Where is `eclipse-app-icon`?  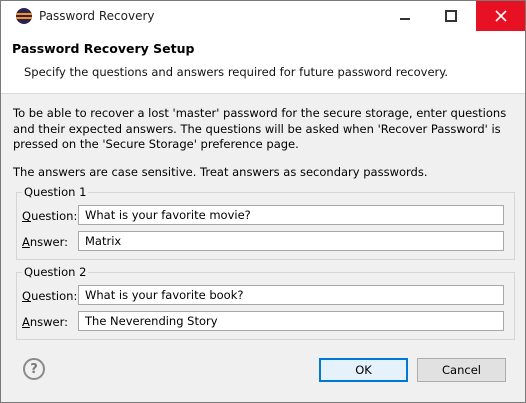
eclipse-app-icon is located at coordinates (24, 16).